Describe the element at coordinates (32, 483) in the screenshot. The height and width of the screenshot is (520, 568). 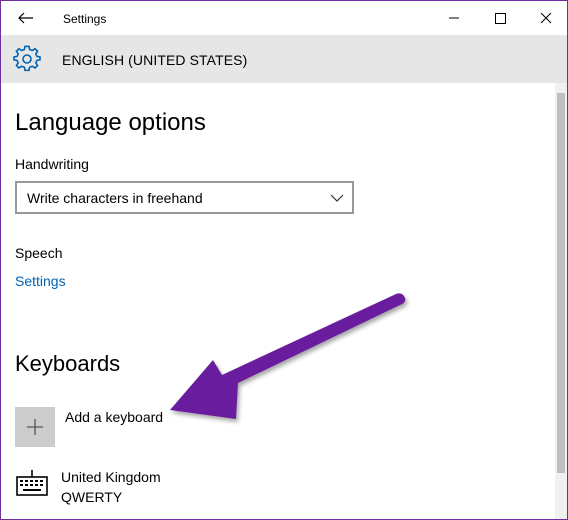
I see `keyboard-icon` at that location.